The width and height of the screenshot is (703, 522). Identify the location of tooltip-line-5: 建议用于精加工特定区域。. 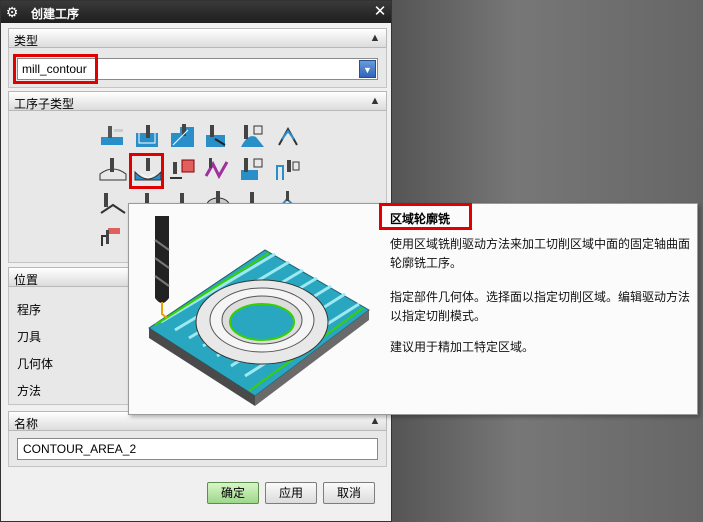
(462, 347).